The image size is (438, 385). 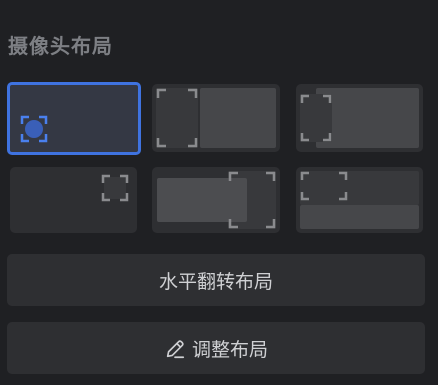 What do you see at coordinates (60, 46) in the screenshot?
I see `section-title: 摄像头布局` at bounding box center [60, 46].